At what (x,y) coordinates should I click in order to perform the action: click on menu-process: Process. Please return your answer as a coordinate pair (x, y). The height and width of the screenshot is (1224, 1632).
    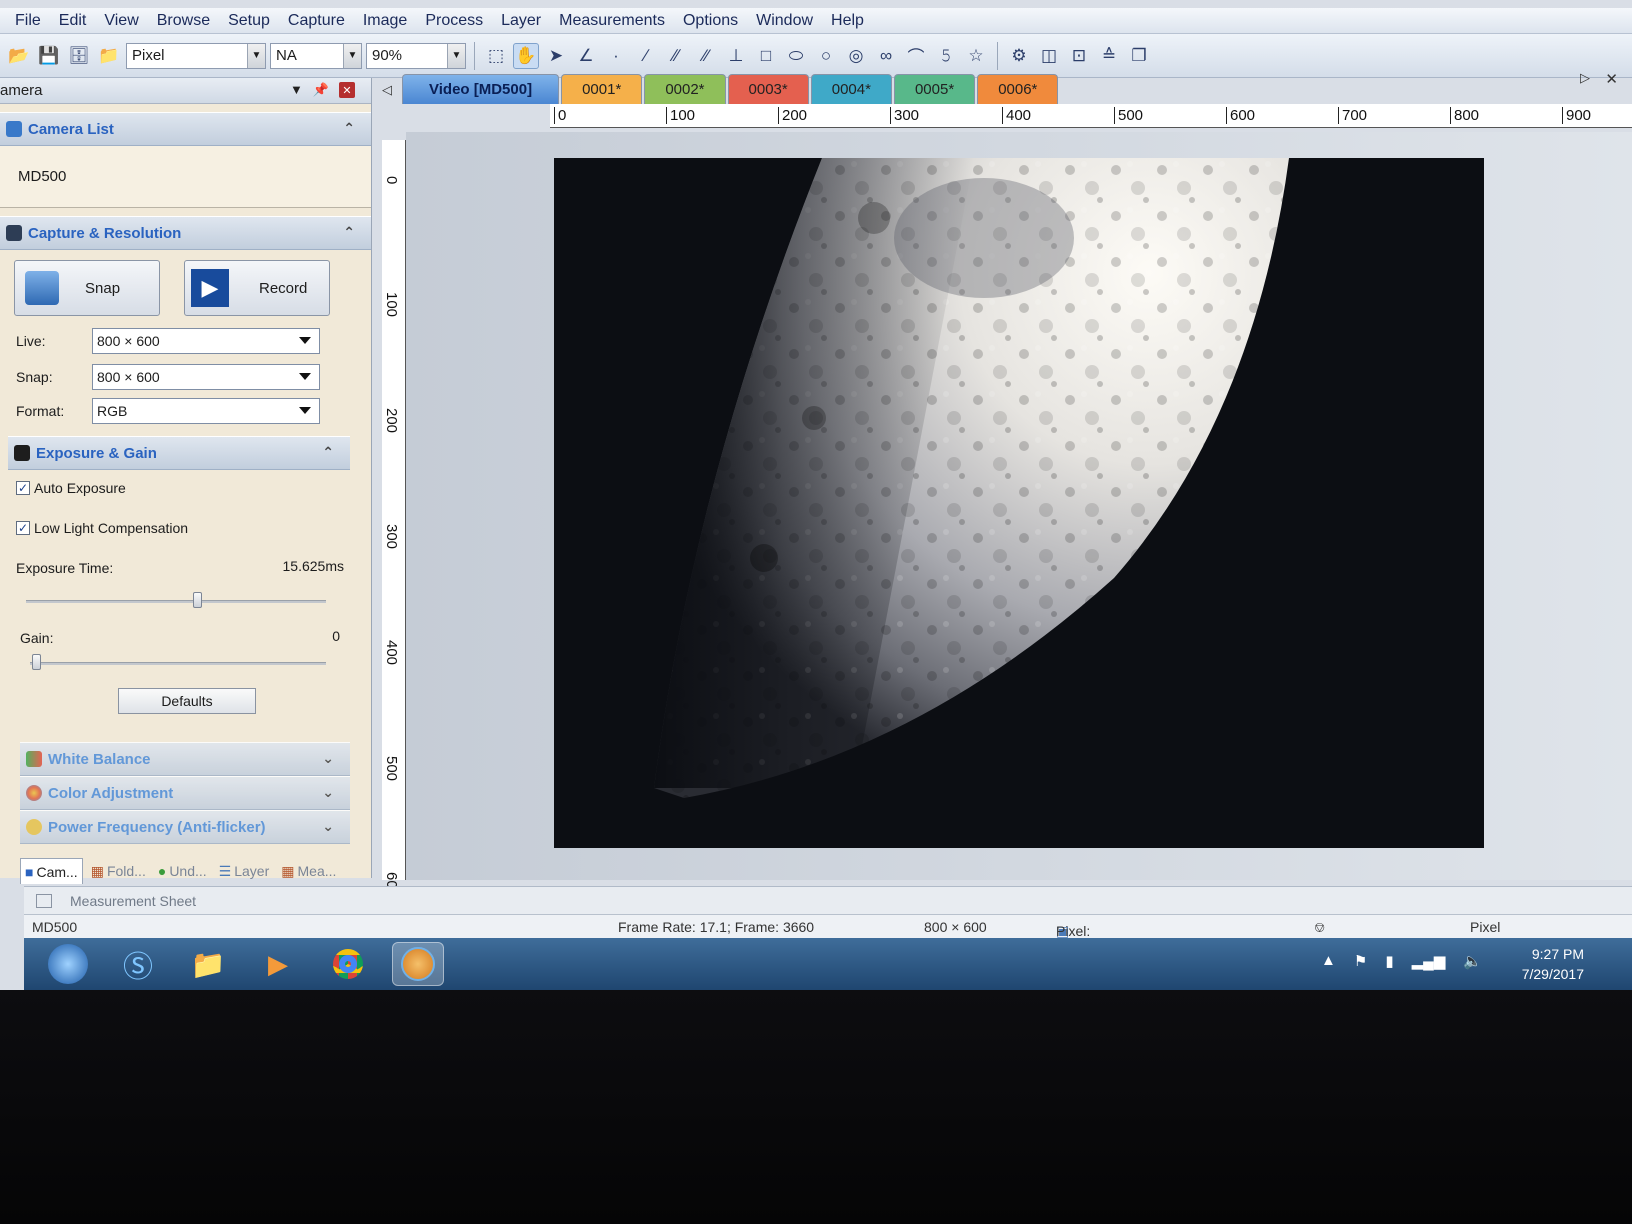
    Looking at the image, I should click on (454, 21).